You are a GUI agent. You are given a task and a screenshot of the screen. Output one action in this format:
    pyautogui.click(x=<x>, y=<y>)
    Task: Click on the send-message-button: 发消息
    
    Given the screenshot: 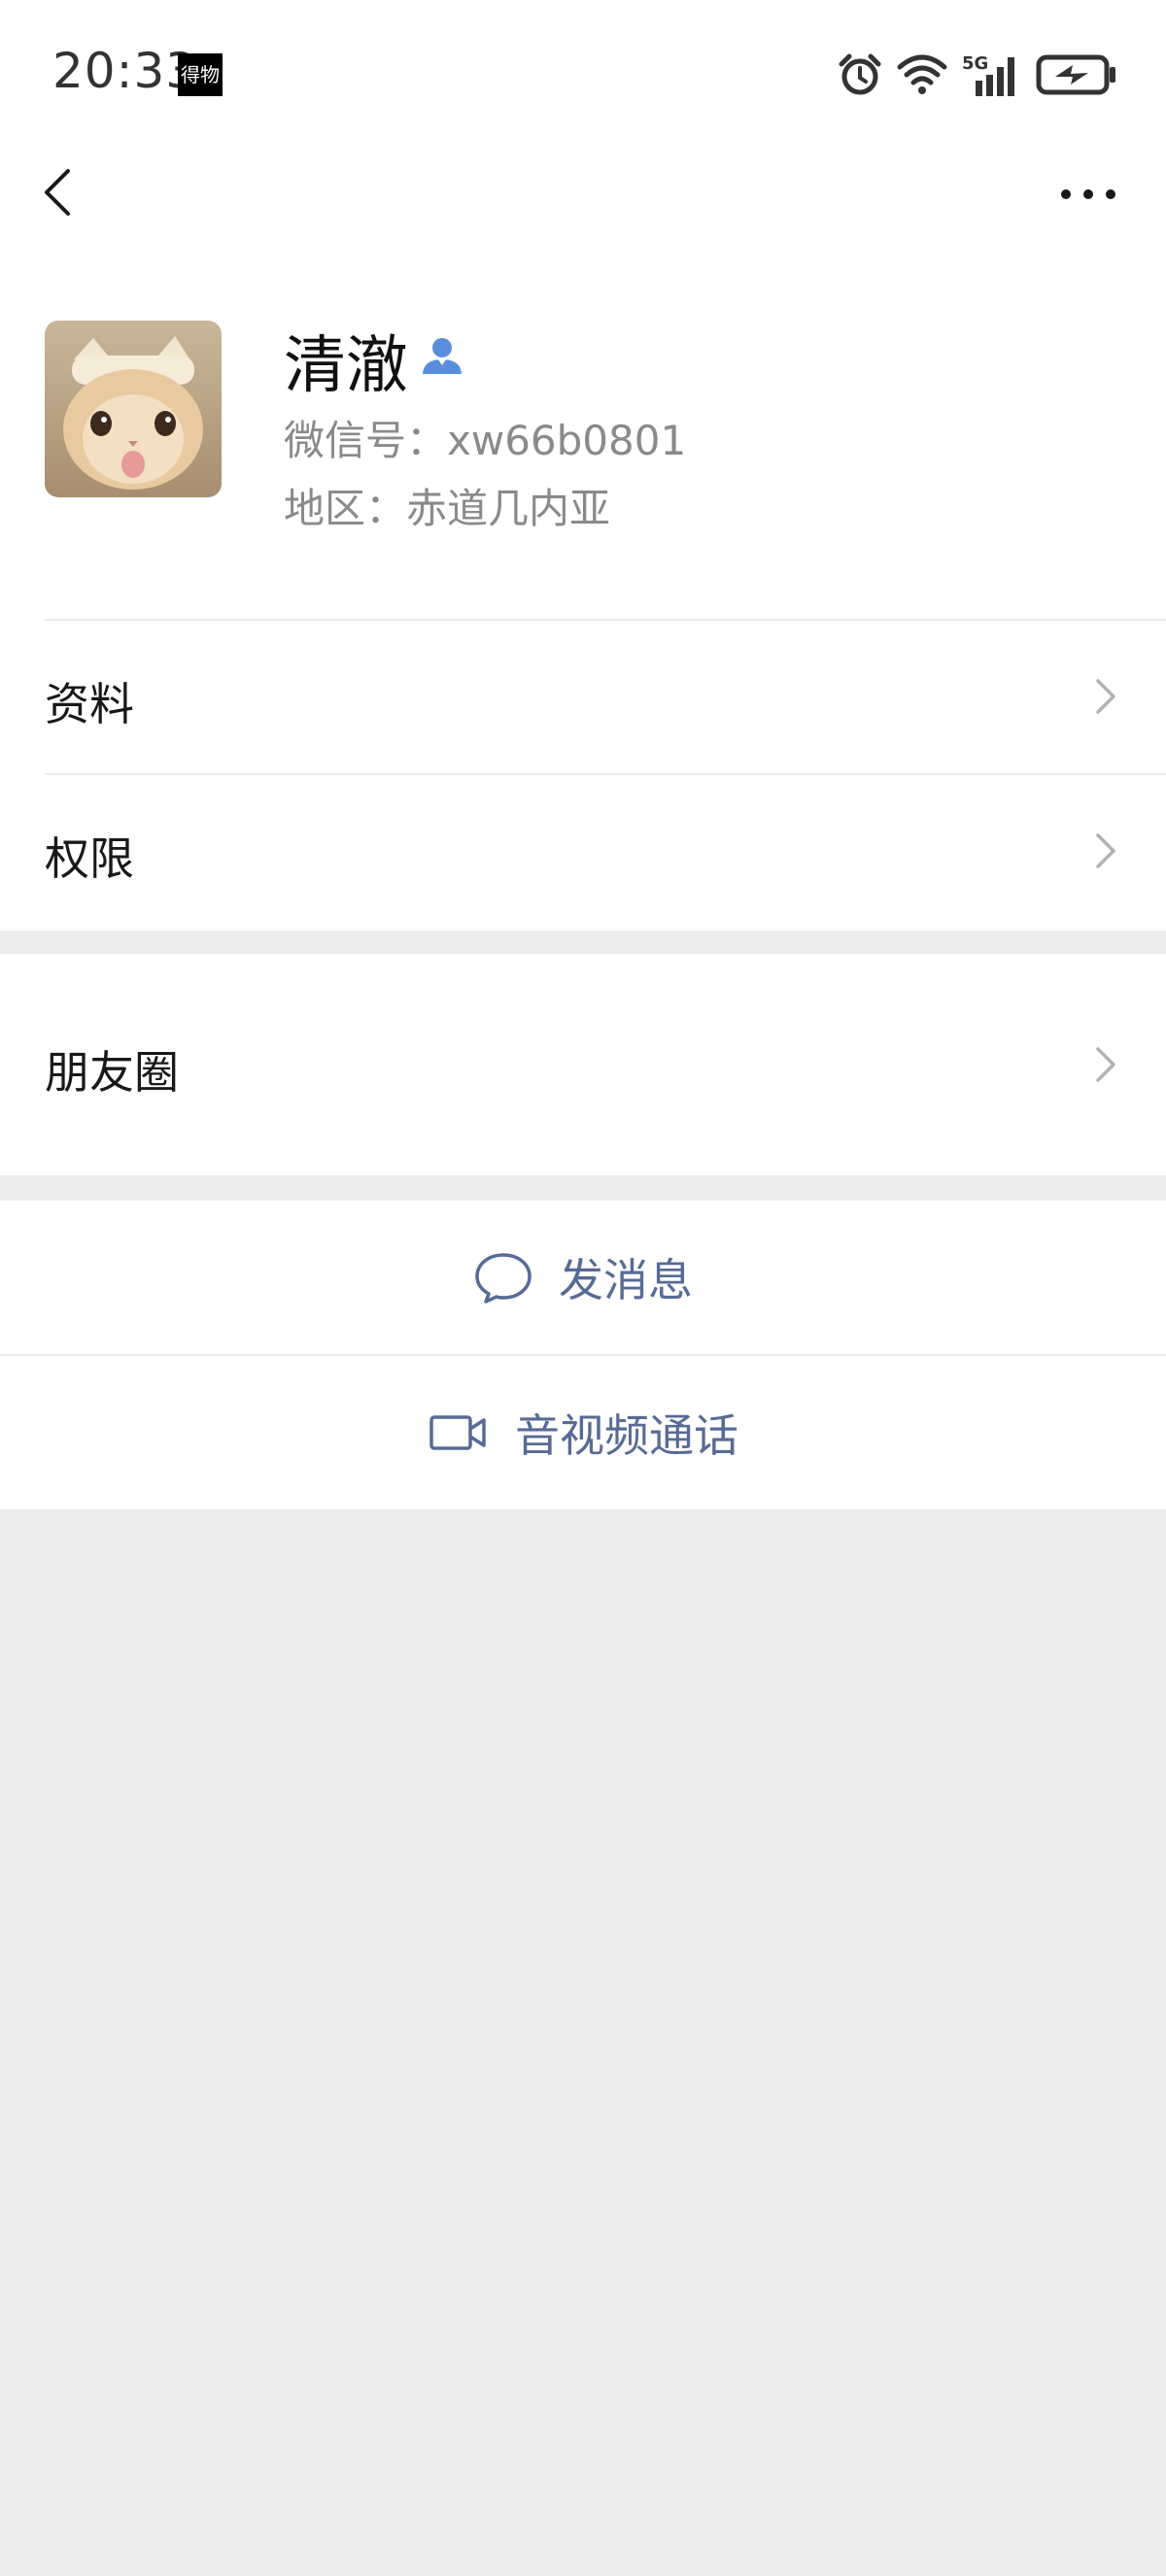 What is the action you would take?
    pyautogui.click(x=583, y=1277)
    